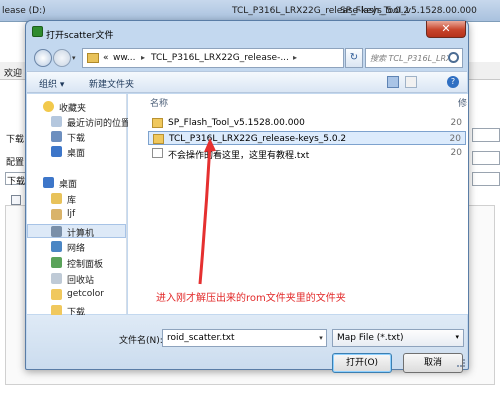 Image resolution: width=500 pixels, height=401 pixels. I want to click on nav-item-user: ljf, so click(76, 215).